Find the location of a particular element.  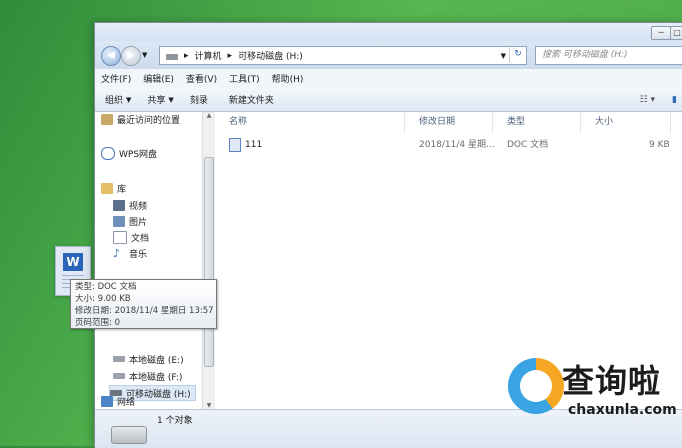

sidebar-item-label: WPS网盘 is located at coordinates (138, 154).